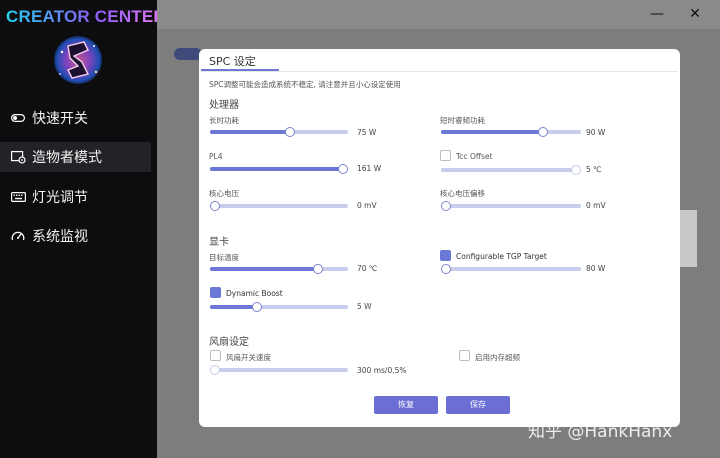  I want to click on app-logo-icon, so click(78, 60).